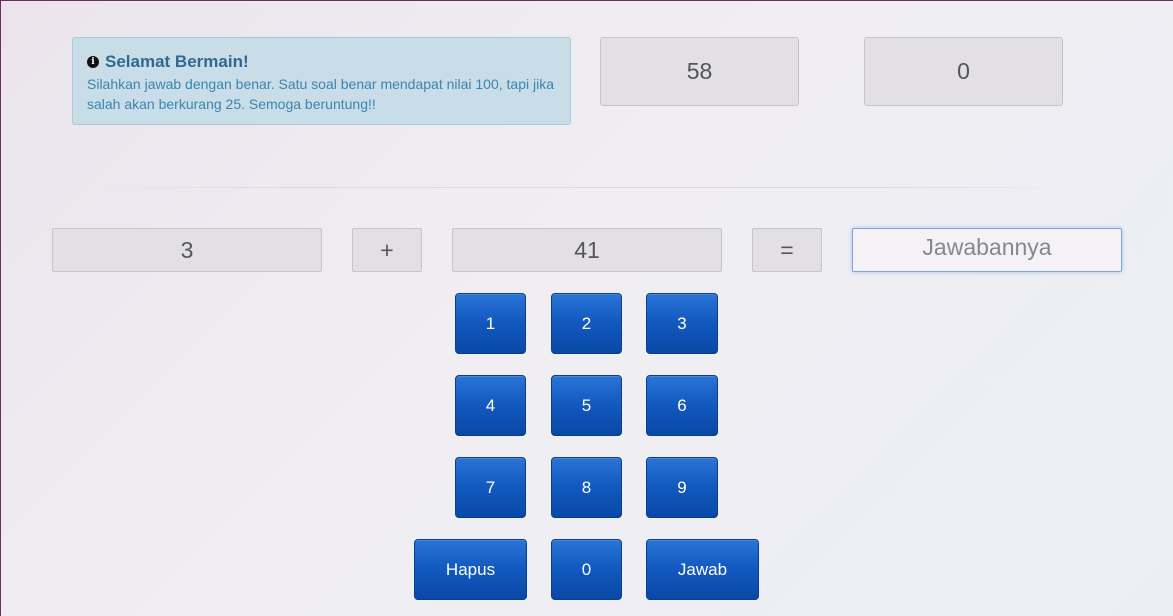 Image resolution: width=1173 pixels, height=616 pixels. What do you see at coordinates (586, 187) in the screenshot?
I see `divider` at bounding box center [586, 187].